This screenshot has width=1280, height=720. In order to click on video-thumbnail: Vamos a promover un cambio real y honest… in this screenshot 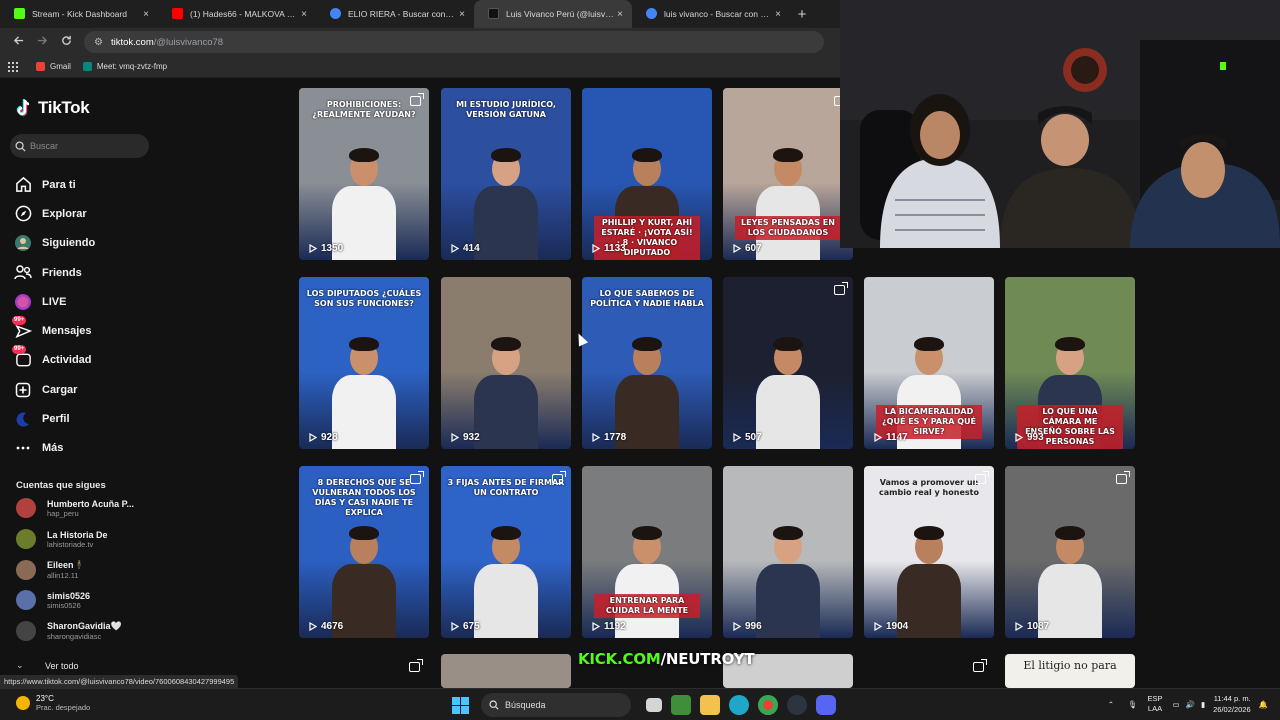, I will do `click(929, 552)`.